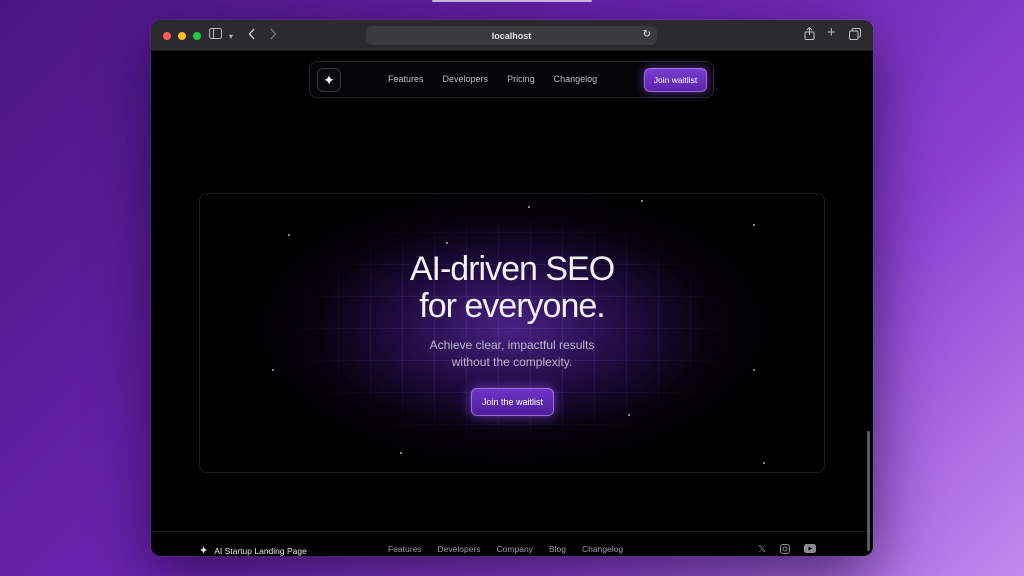 The width and height of the screenshot is (1024, 576). I want to click on browser-toolbar: ▾ localhost ↻ +, so click(512, 35).